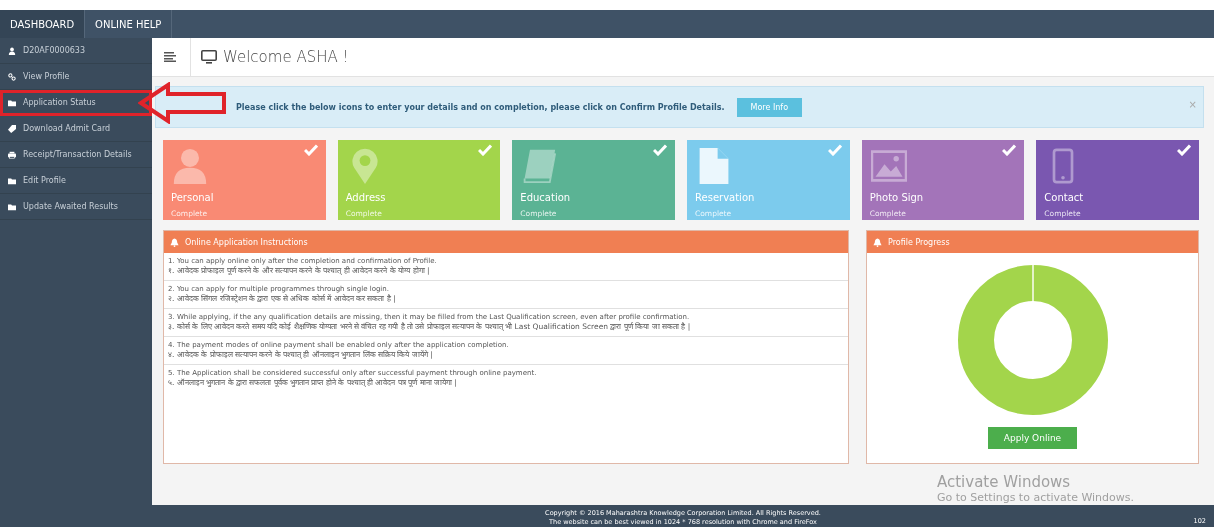  Describe the element at coordinates (546, 197) in the screenshot. I see `tile-title: Education` at that location.